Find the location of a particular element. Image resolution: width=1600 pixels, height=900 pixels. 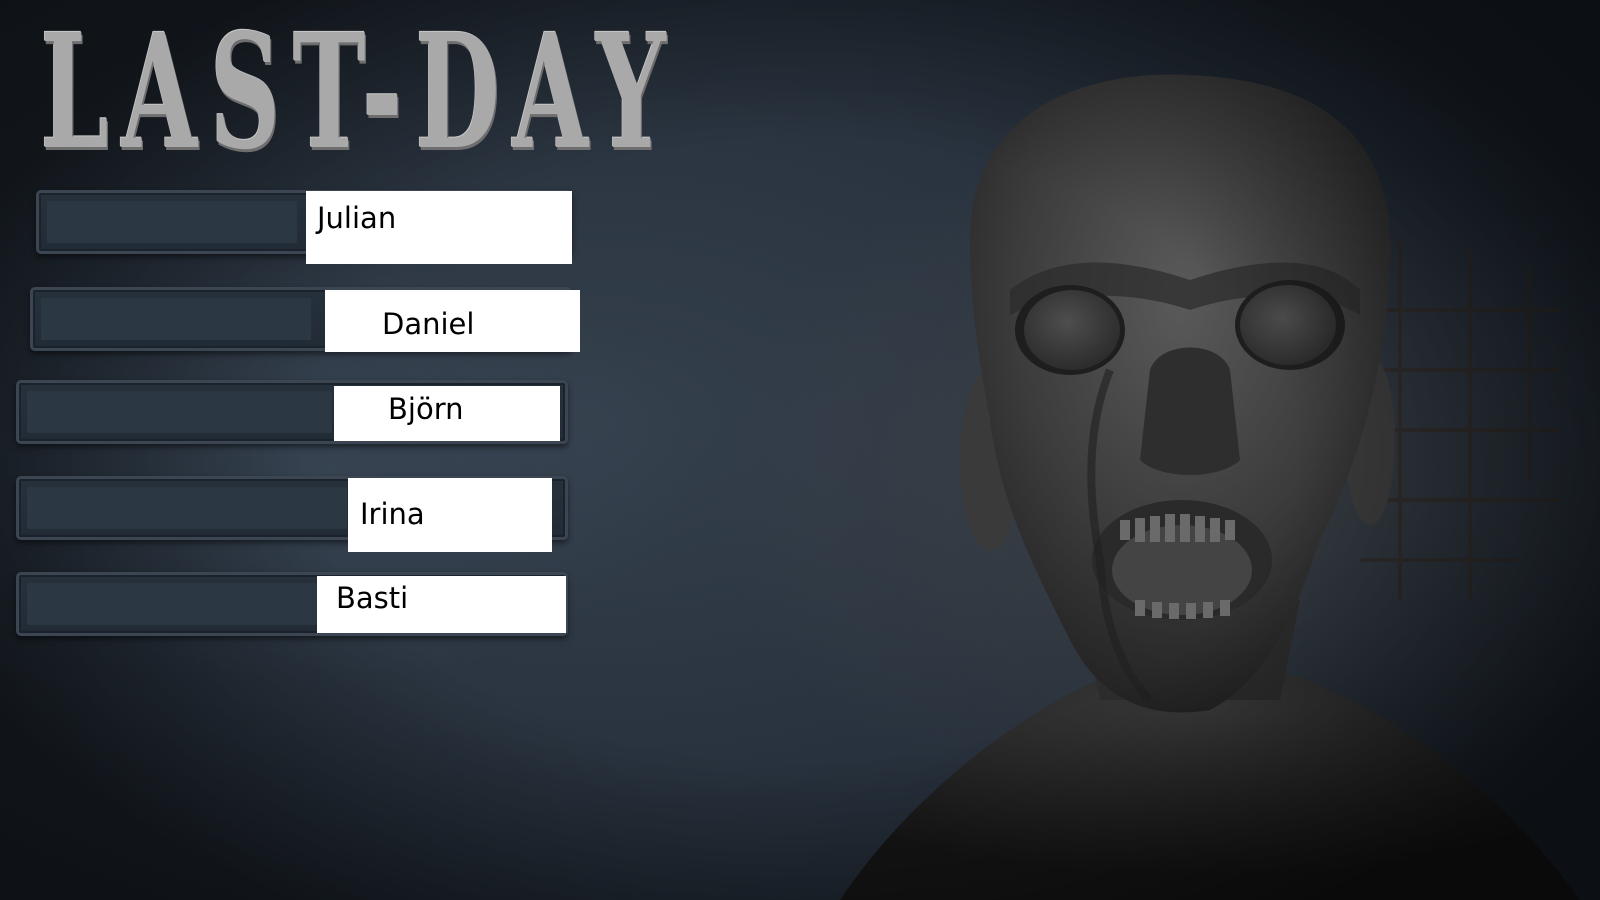

player-name-field-2: Daniel is located at coordinates (452, 321).